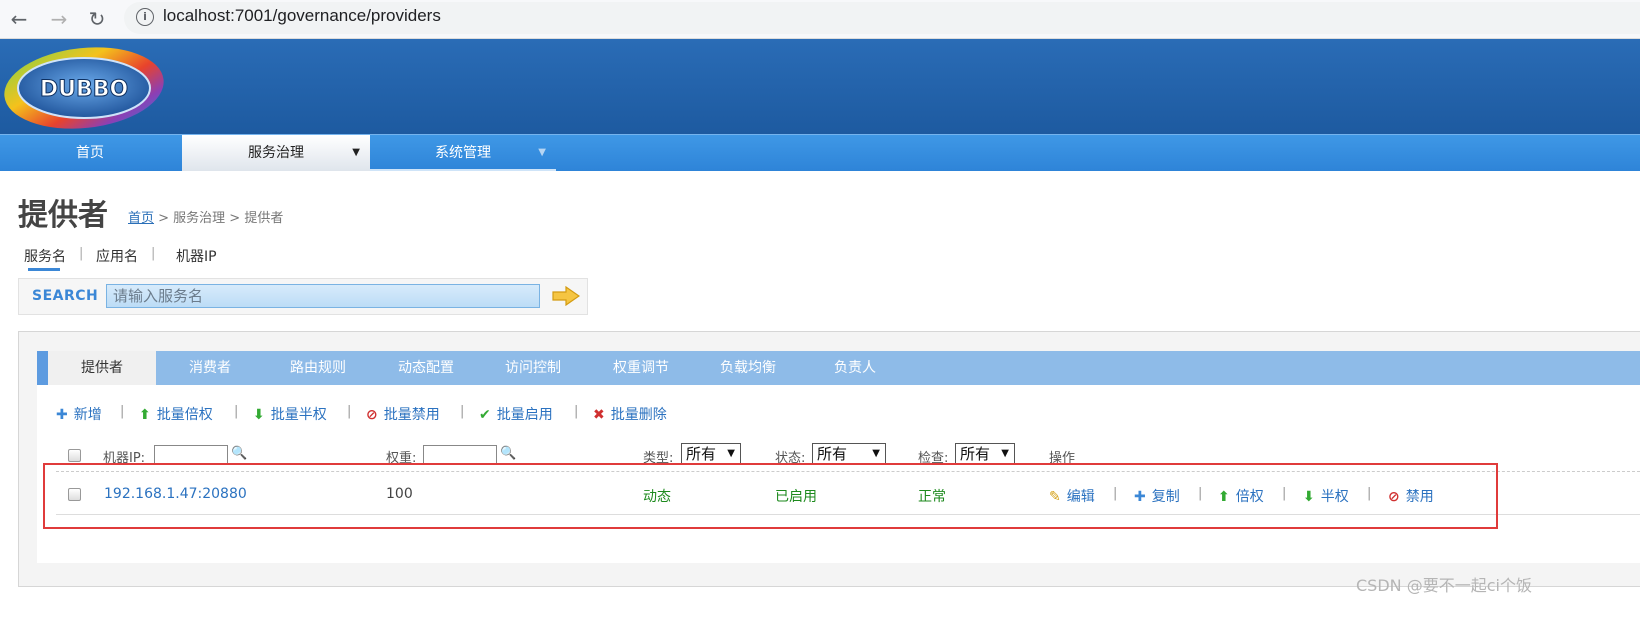  I want to click on arrow-down-icon: ⬇, so click(259, 415).